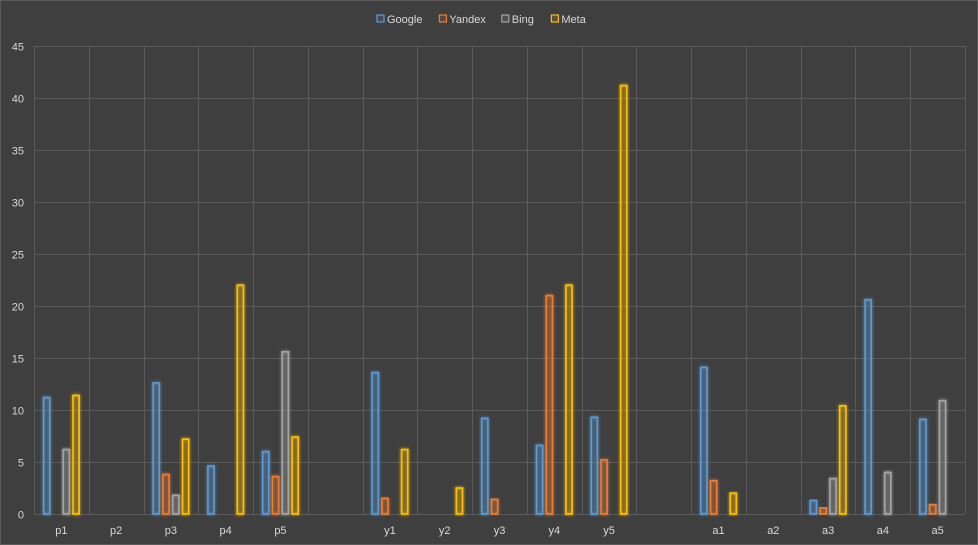  What do you see at coordinates (21, 516) in the screenshot?
I see `y-tick-label: 0` at bounding box center [21, 516].